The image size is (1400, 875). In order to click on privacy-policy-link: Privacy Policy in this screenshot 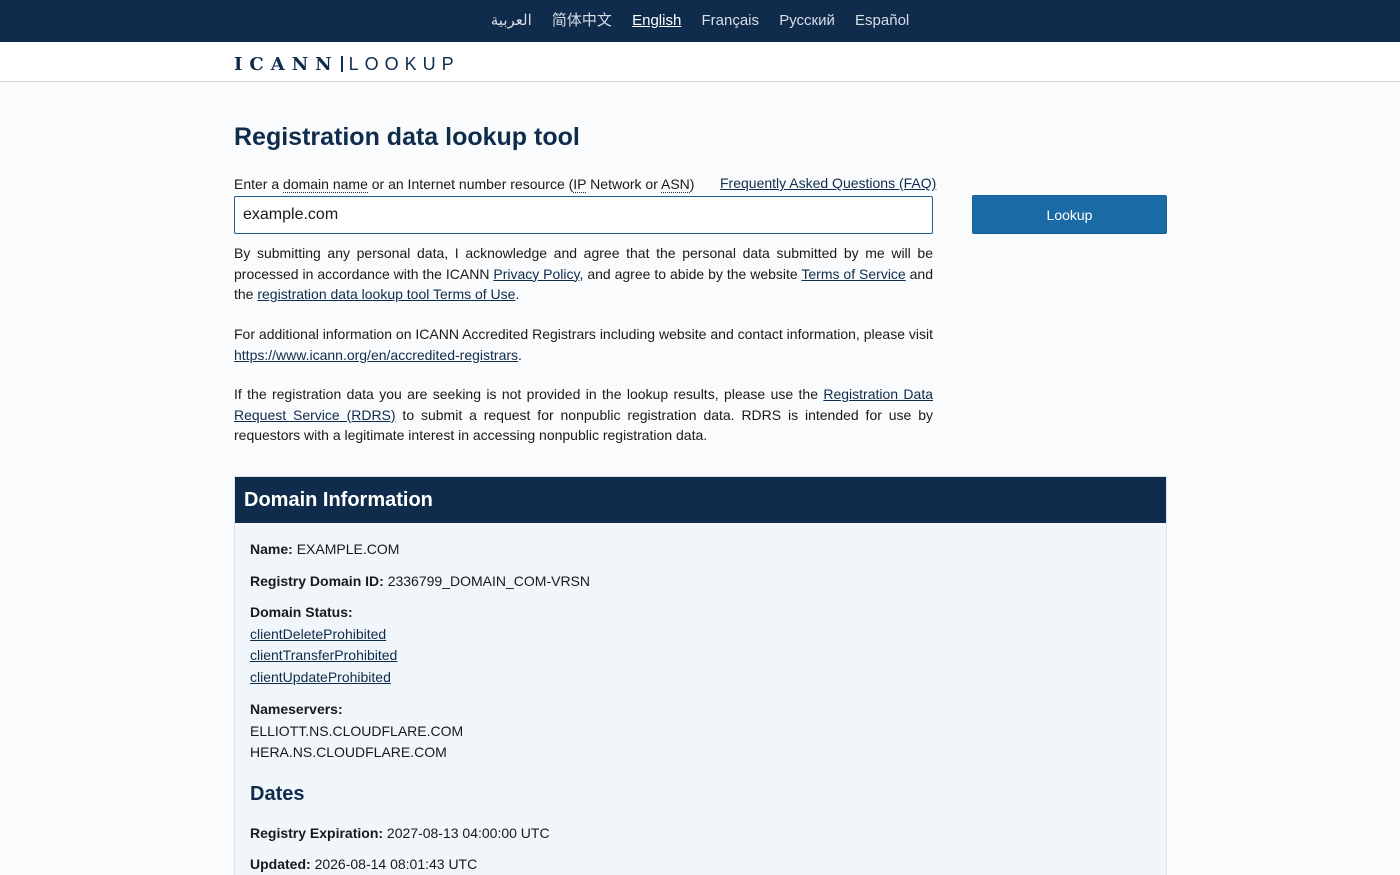, I will do `click(536, 274)`.